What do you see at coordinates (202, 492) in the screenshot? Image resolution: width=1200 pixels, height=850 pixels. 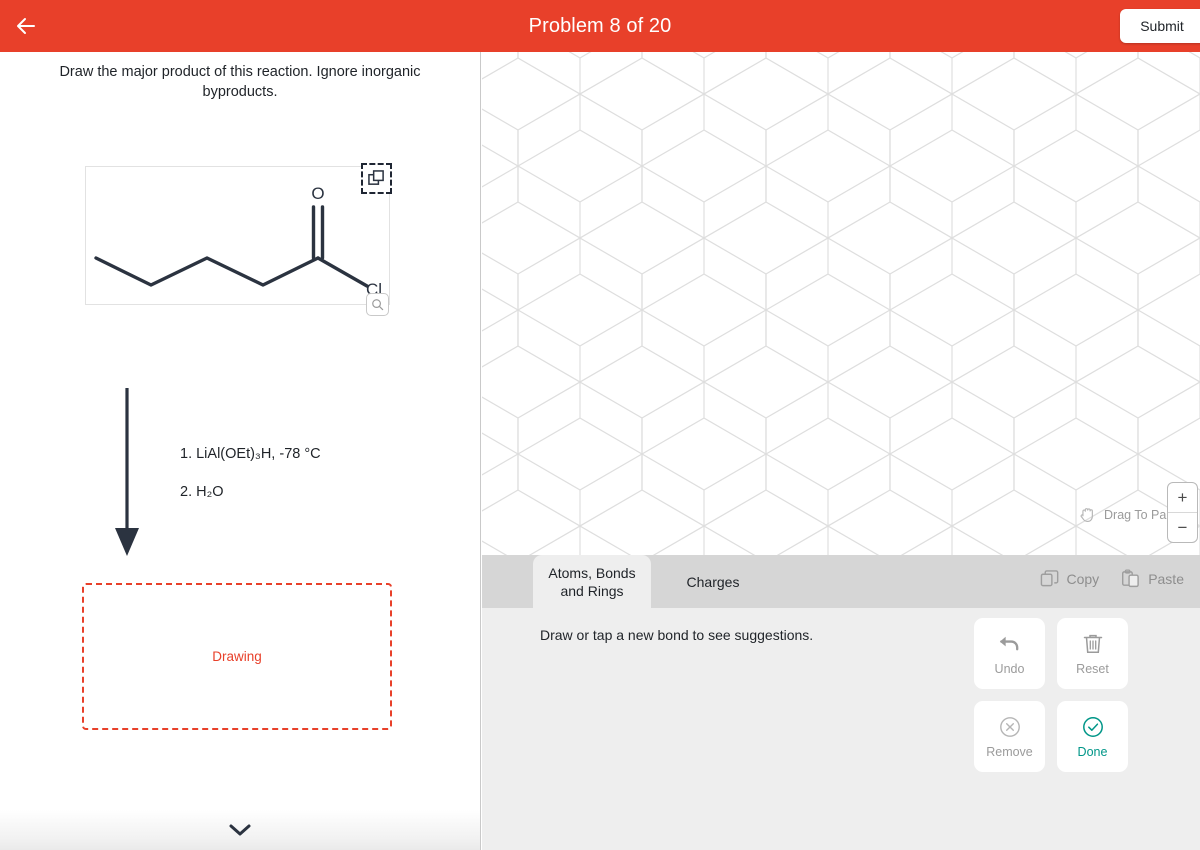 I see `reagent-line-2: 2. H₂O` at bounding box center [202, 492].